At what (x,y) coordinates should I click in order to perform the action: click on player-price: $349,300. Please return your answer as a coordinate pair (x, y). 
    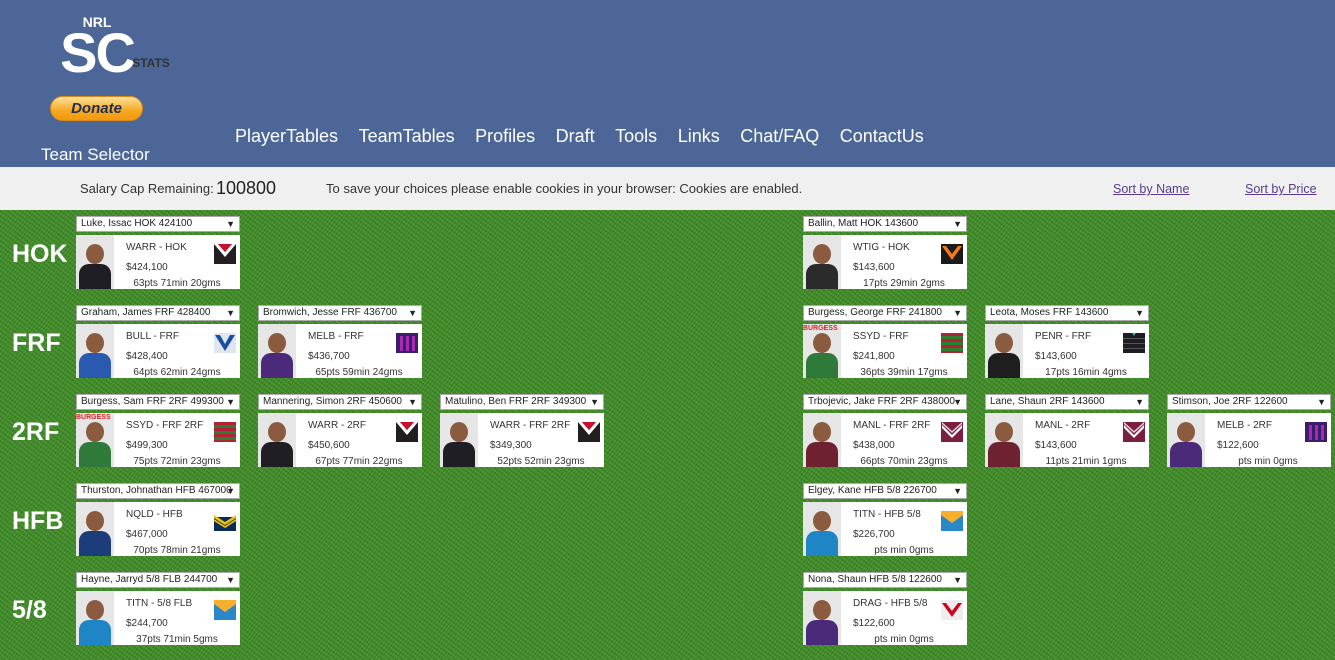
    Looking at the image, I should click on (511, 445).